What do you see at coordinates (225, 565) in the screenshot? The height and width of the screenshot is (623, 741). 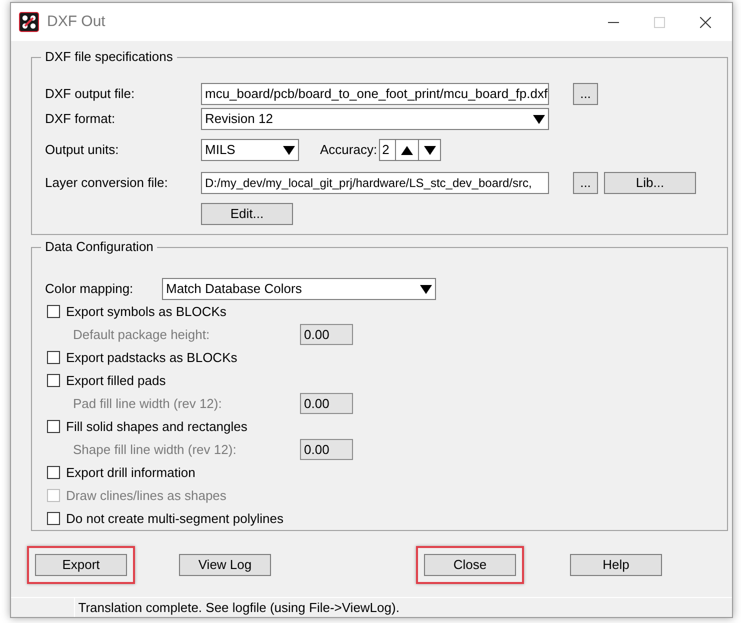 I see `dialog-button: View Log` at bounding box center [225, 565].